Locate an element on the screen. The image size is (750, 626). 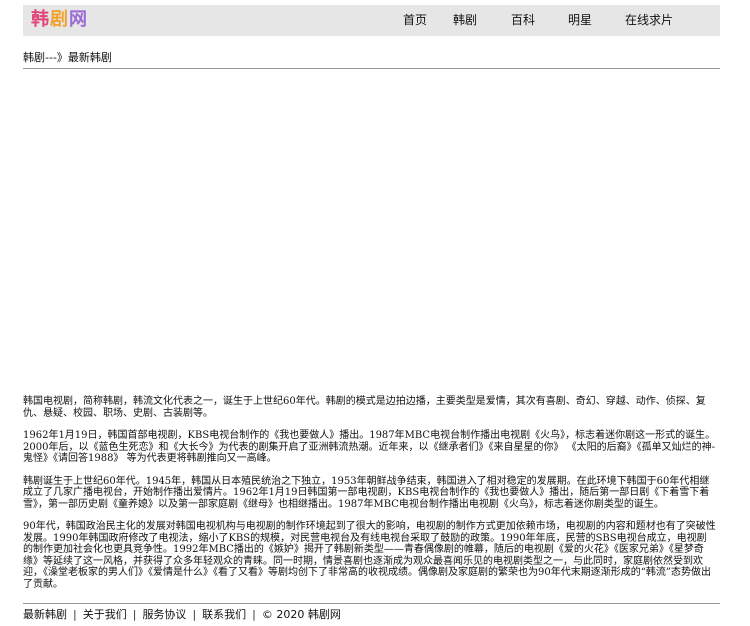
footer: 最新韩剧 | 关于我们 | 服务协议 | 联系我们 | © 2020 韩剧网 is located at coordinates (182, 615).